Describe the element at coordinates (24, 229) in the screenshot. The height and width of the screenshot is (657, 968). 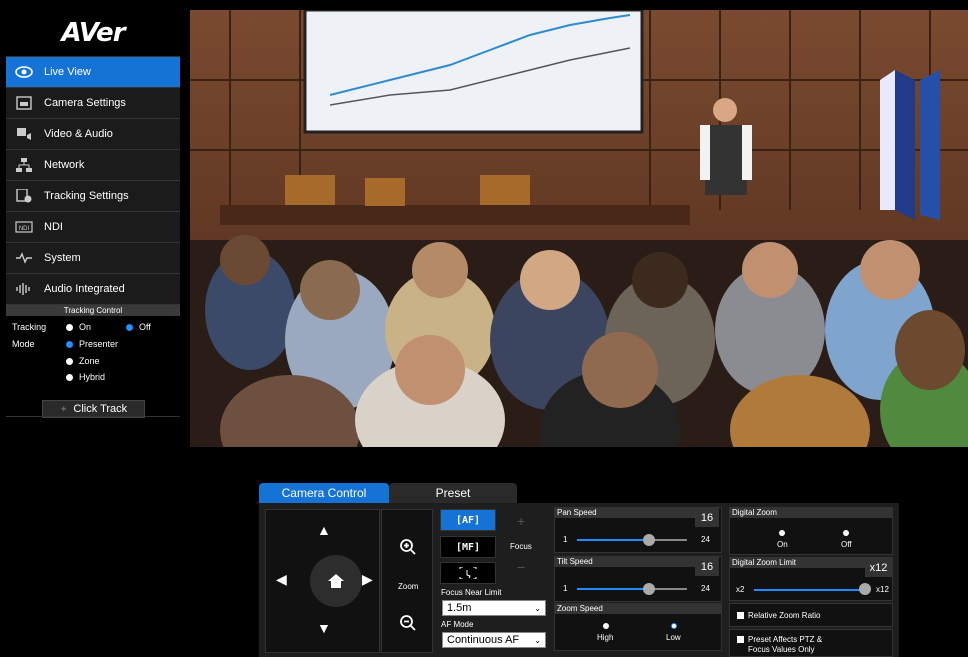
I see `svg-text: NDI` at that location.